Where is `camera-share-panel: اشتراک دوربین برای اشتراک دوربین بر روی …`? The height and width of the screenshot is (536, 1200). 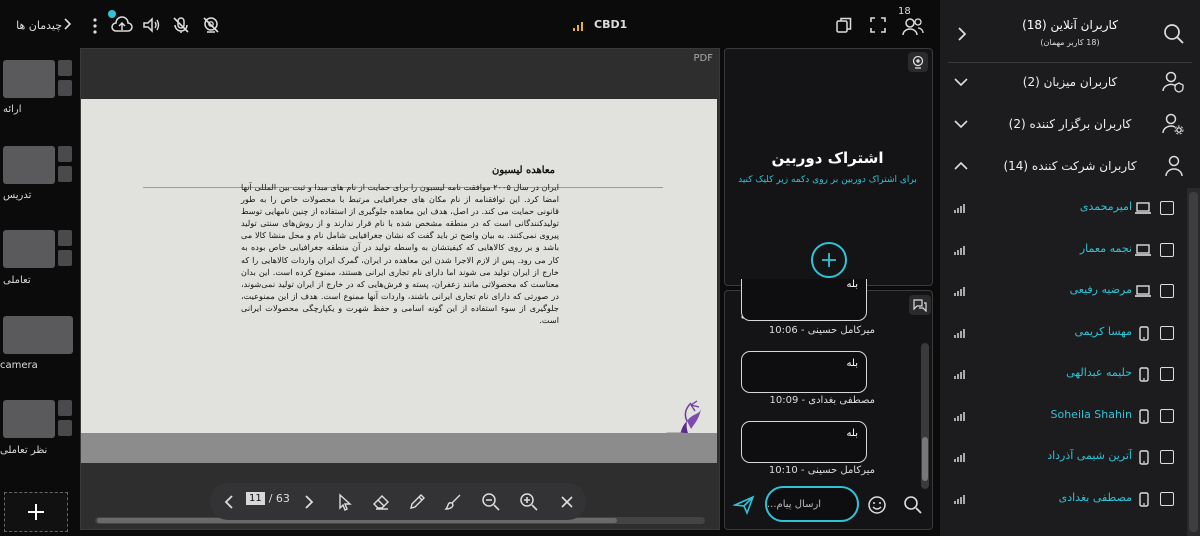 camera-share-panel: اشتراک دوربین برای اشتراک دوربین بر روی … is located at coordinates (828, 167).